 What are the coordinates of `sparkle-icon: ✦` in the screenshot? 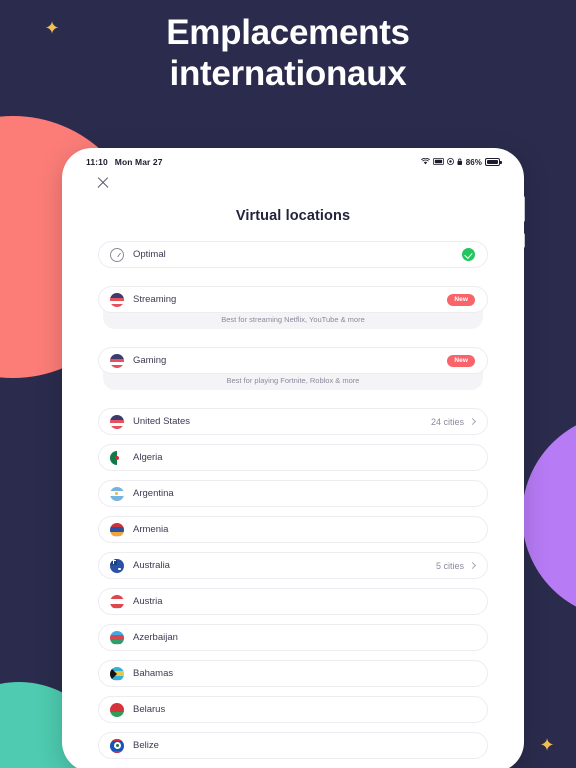 It's located at (547, 745).